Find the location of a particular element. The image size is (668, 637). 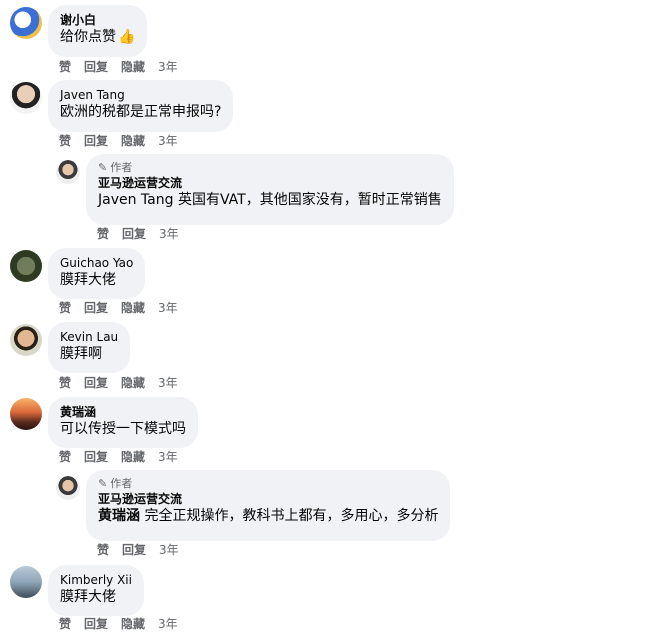

comment-bubble: Kevin Lau 膜拜啊 is located at coordinates (89, 347).